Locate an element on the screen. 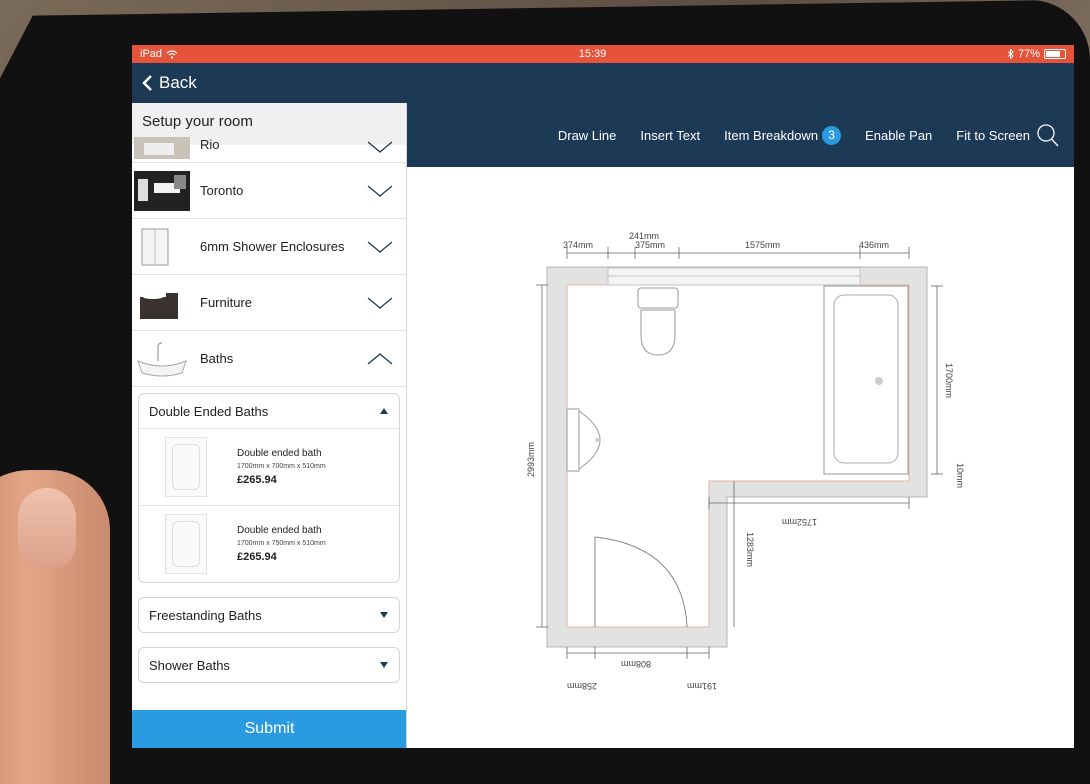 This screenshot has height=784, width=1090. dimension-label: 1700mm is located at coordinates (949, 380).